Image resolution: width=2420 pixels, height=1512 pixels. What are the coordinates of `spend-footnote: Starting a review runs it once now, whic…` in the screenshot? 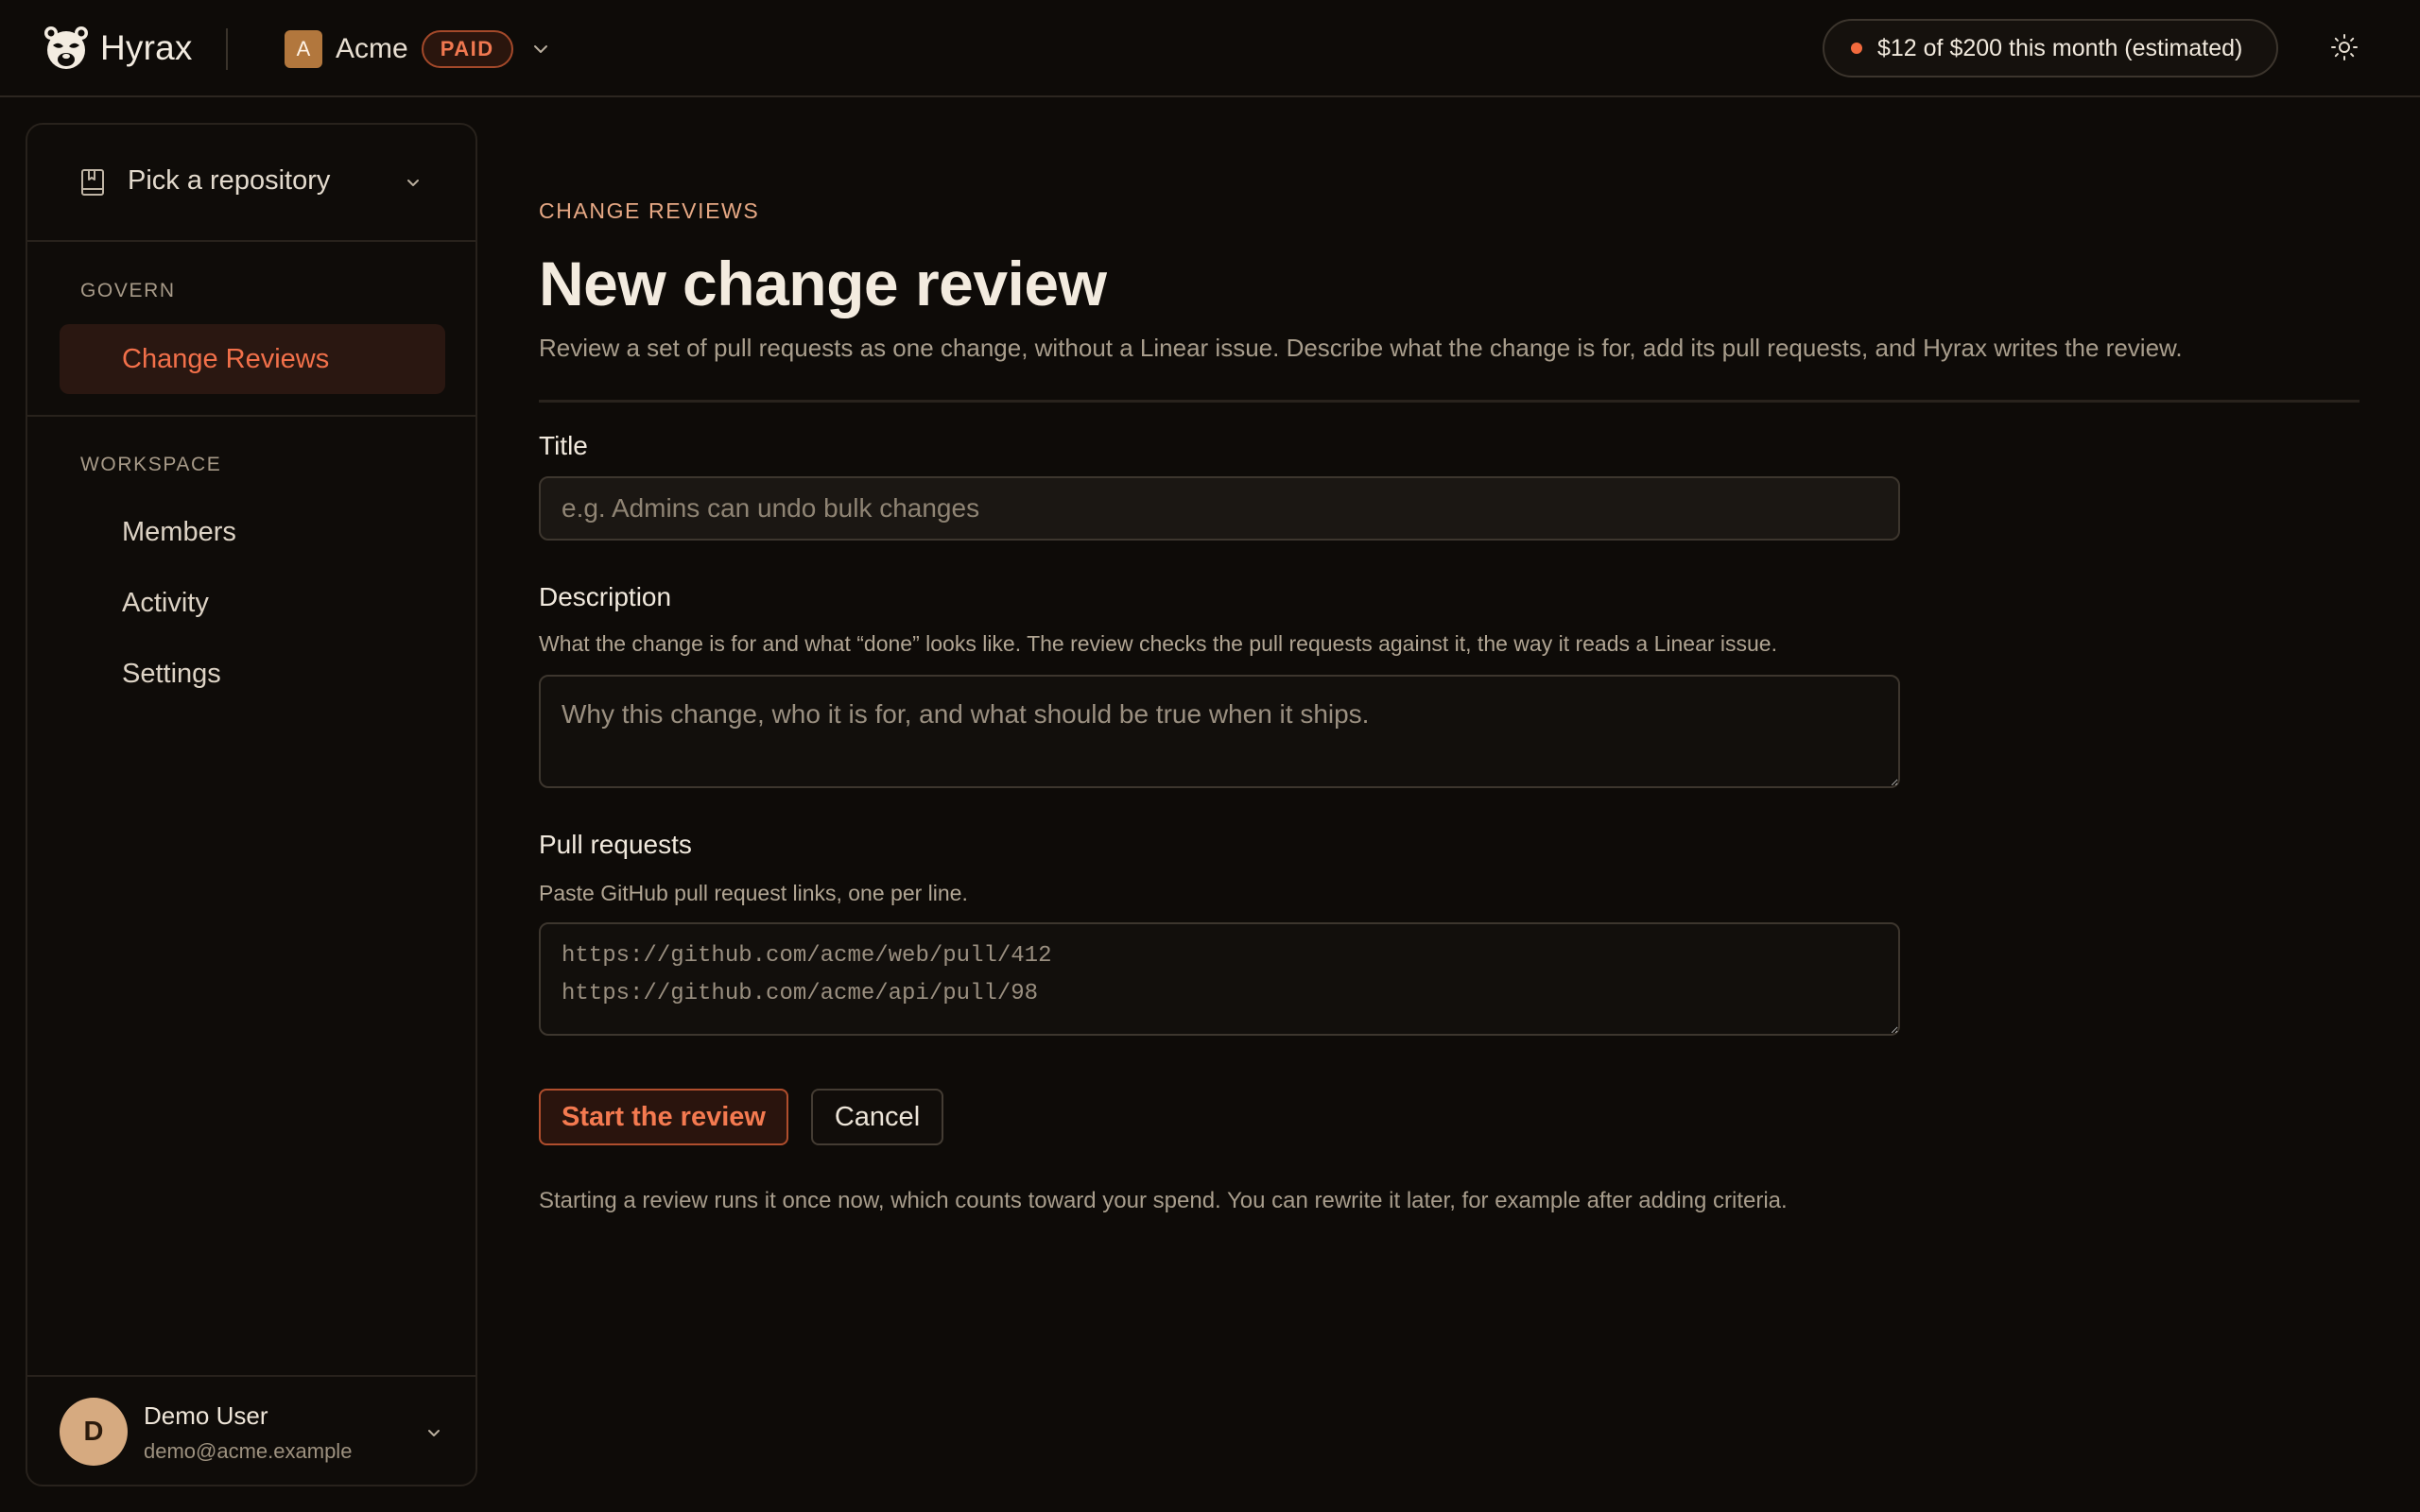 It's located at (1163, 1200).